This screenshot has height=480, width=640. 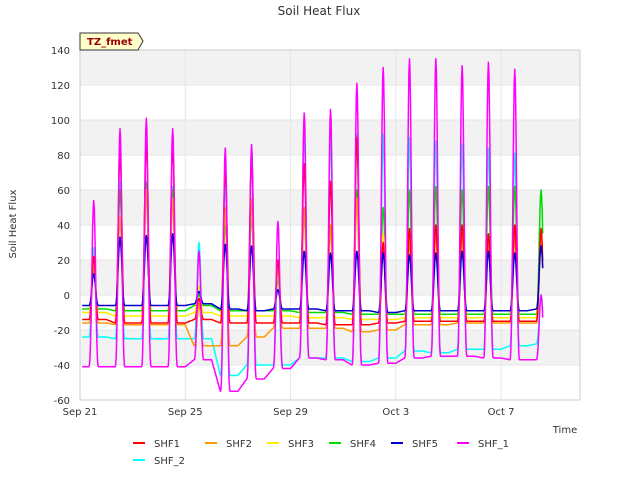 I want to click on y-tick-label: 60, so click(x=63, y=191).